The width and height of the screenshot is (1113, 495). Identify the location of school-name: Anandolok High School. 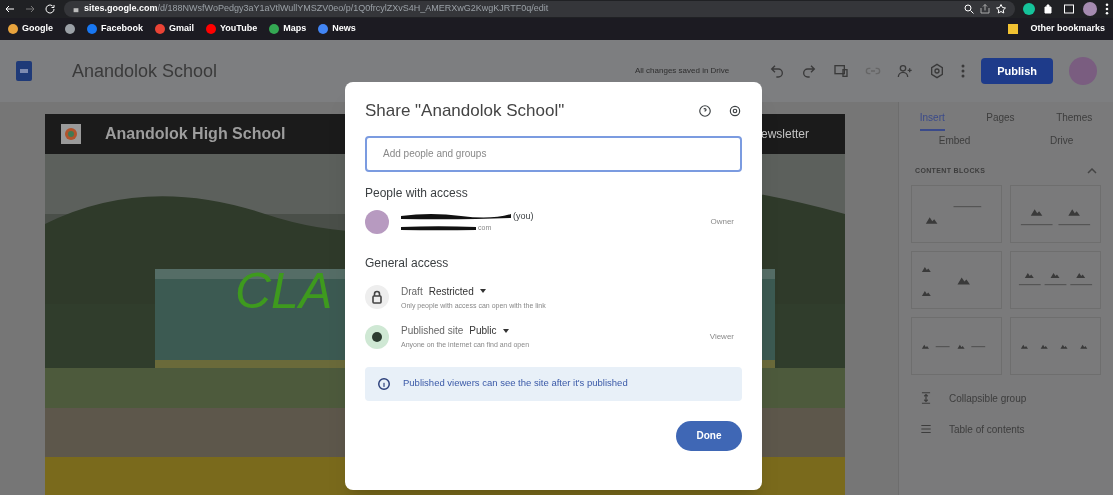
(195, 134).